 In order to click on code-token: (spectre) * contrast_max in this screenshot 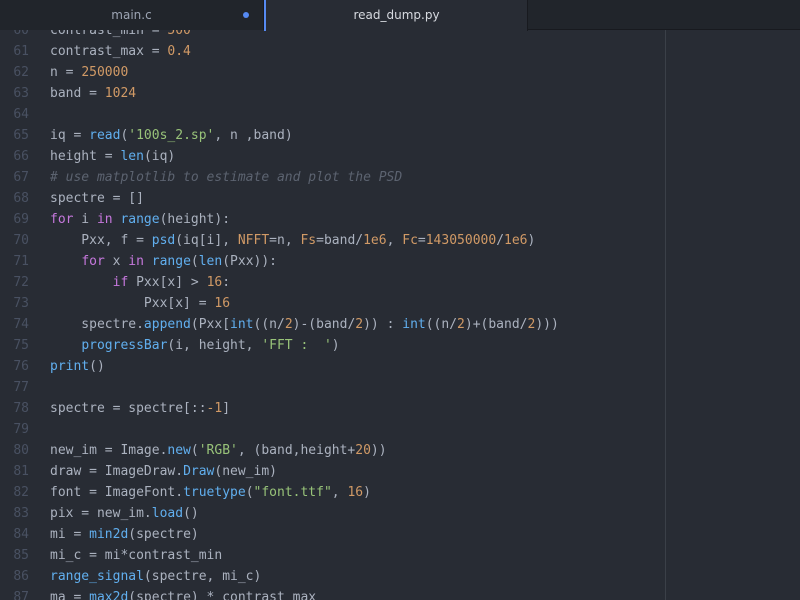, I will do `click(222, 595)`.